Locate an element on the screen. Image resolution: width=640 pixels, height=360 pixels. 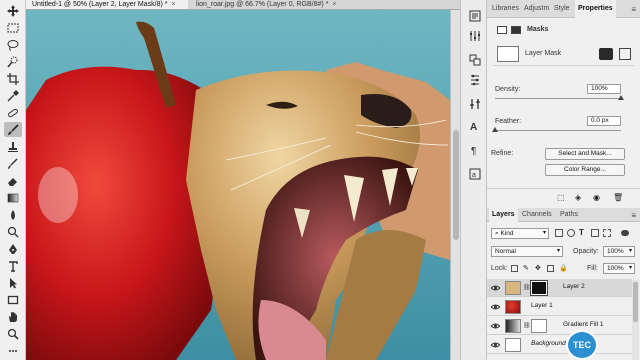
layer-row-background: Background is located at coordinates (559, 345).